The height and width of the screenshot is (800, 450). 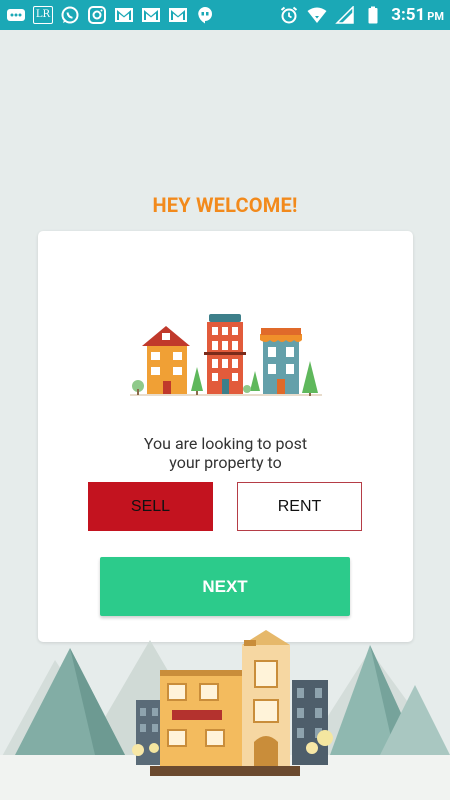 What do you see at coordinates (110, 15) in the screenshot?
I see `notification-icons: LR` at bounding box center [110, 15].